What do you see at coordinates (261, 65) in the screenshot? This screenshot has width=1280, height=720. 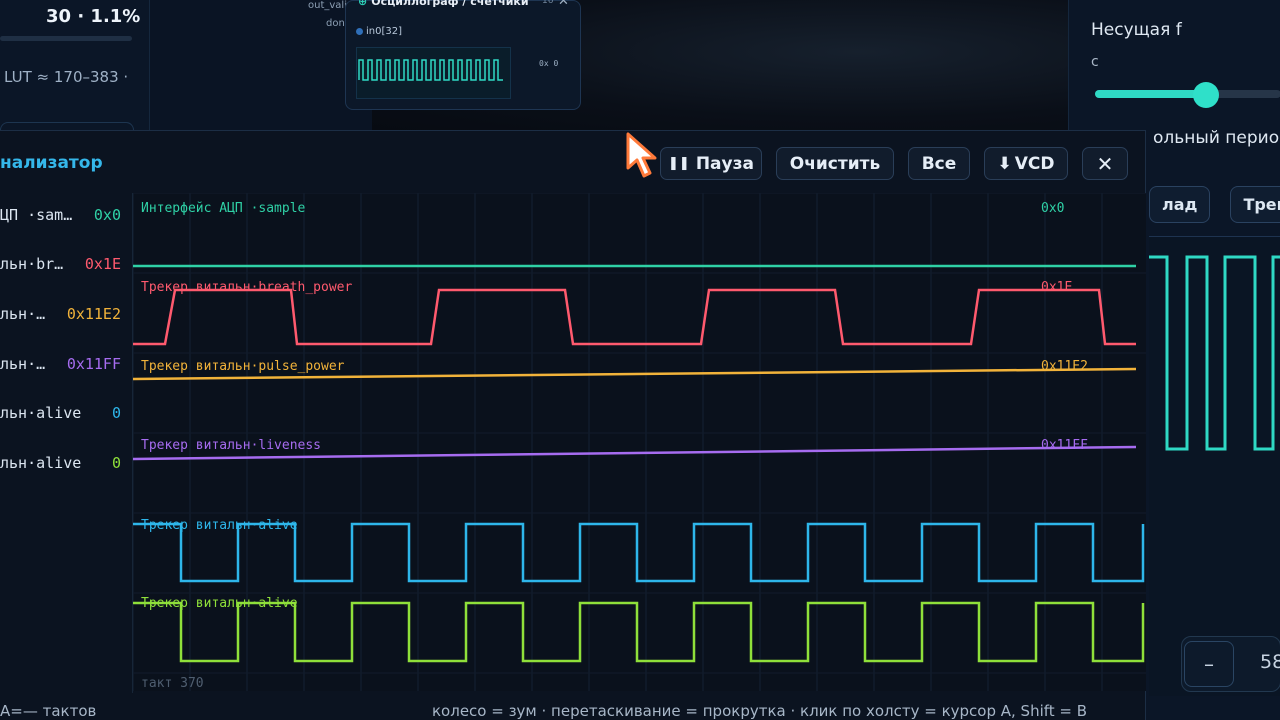 I see `node-area: out_vali don` at bounding box center [261, 65].